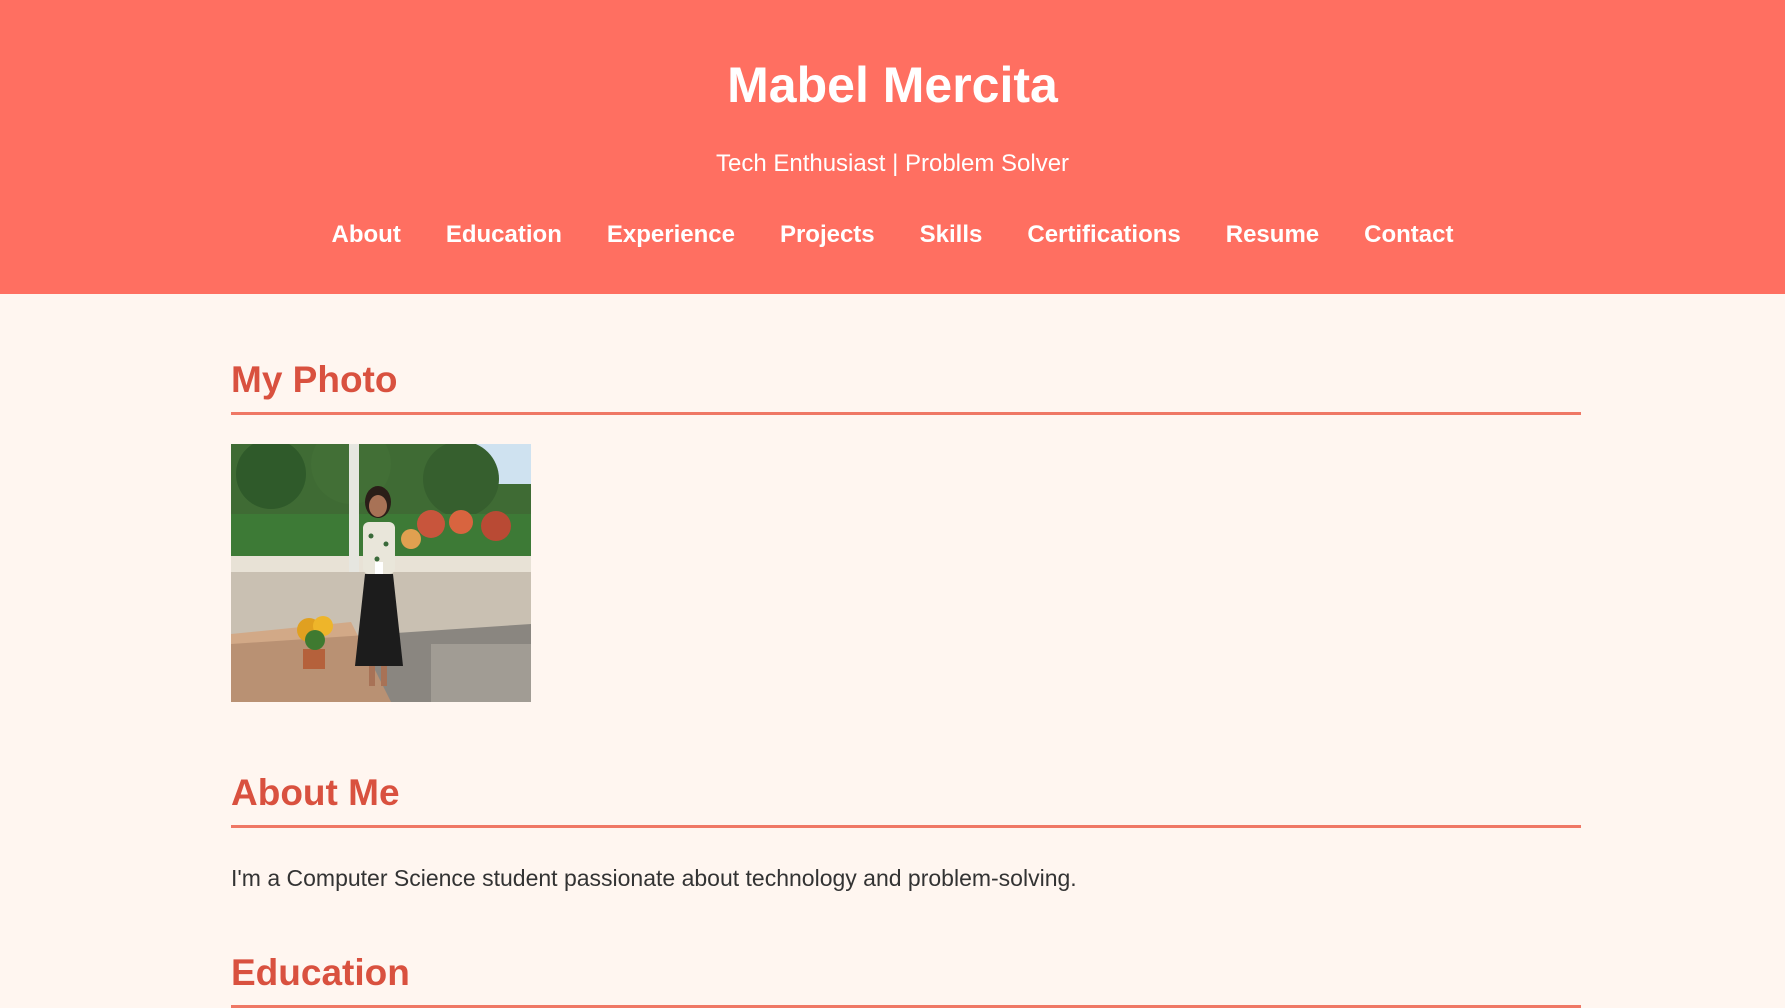  I want to click on section-title-photo: My Photo, so click(906, 386).